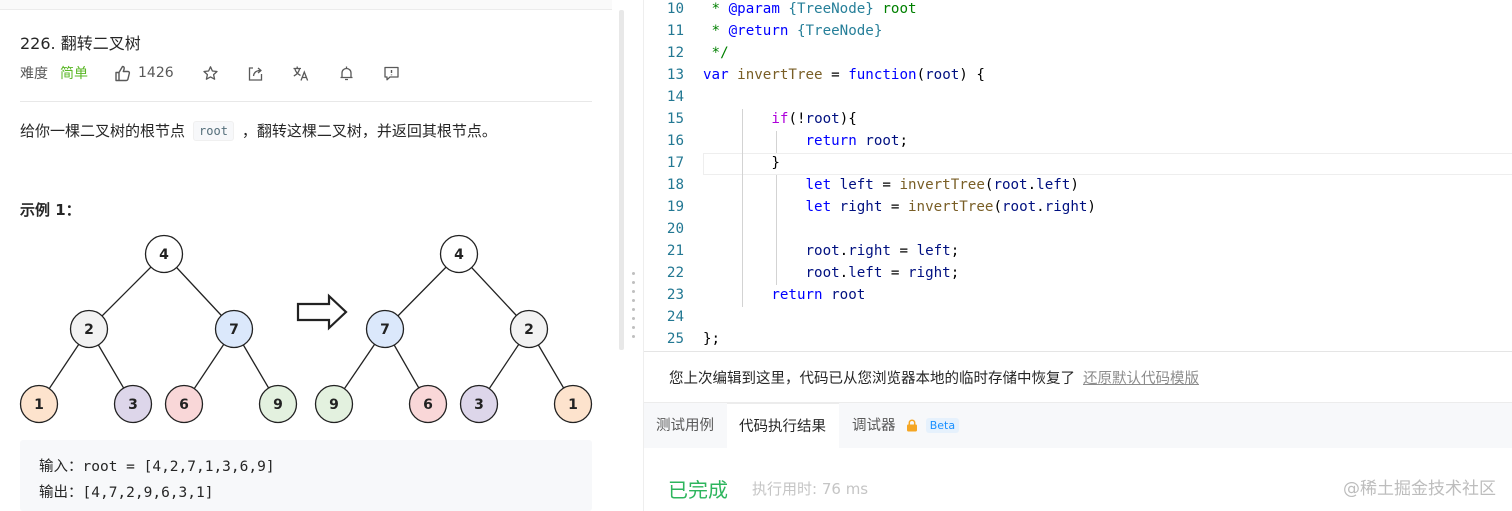 The width and height of the screenshot is (1512, 511). Describe the element at coordinates (831, 251) in the screenshot. I see `code-text: root.right = left;` at that location.